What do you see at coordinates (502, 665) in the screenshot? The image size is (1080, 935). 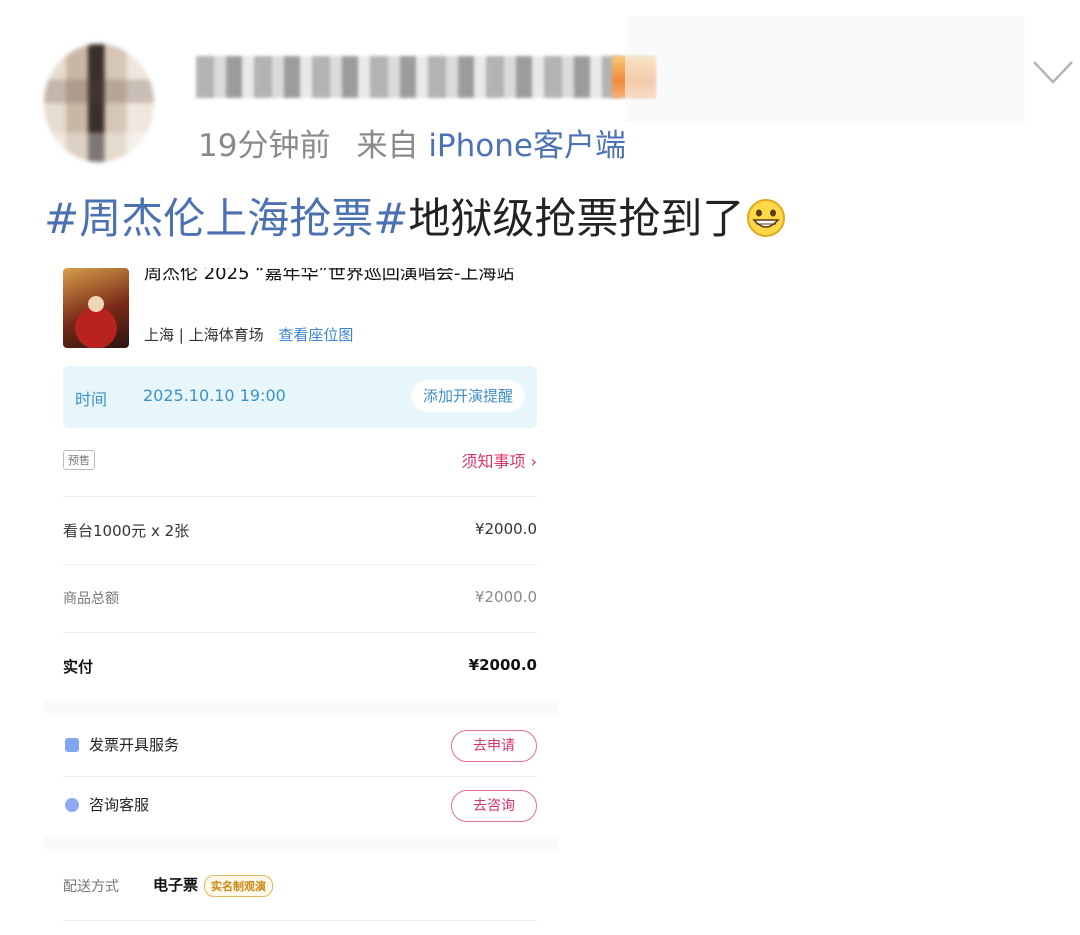 I see `paid-value: ¥2000.0` at bounding box center [502, 665].